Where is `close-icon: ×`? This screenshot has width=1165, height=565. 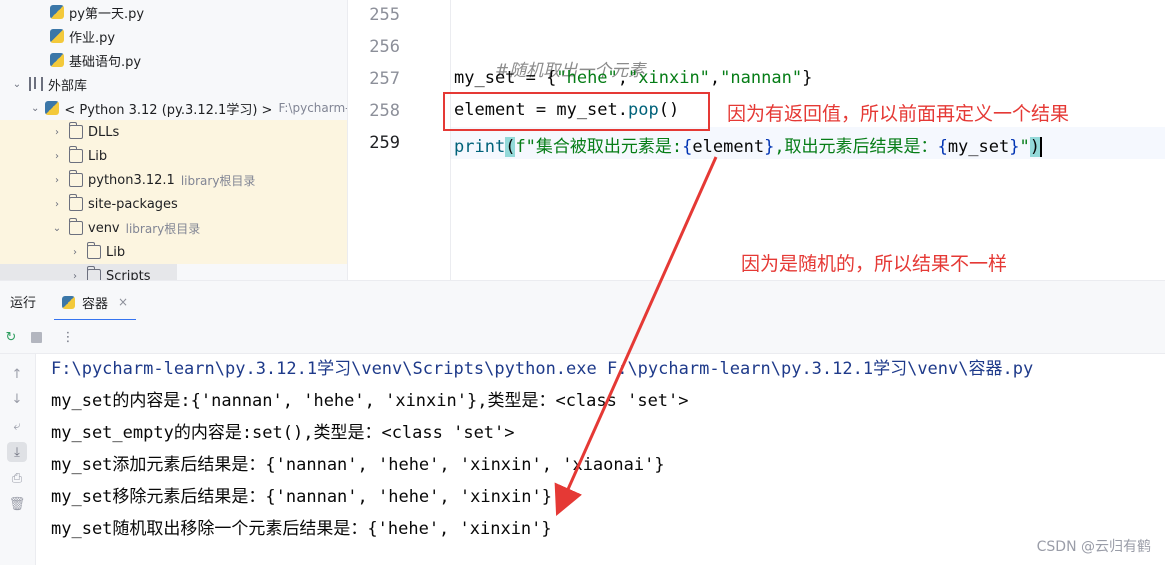
close-icon: × is located at coordinates (123, 302).